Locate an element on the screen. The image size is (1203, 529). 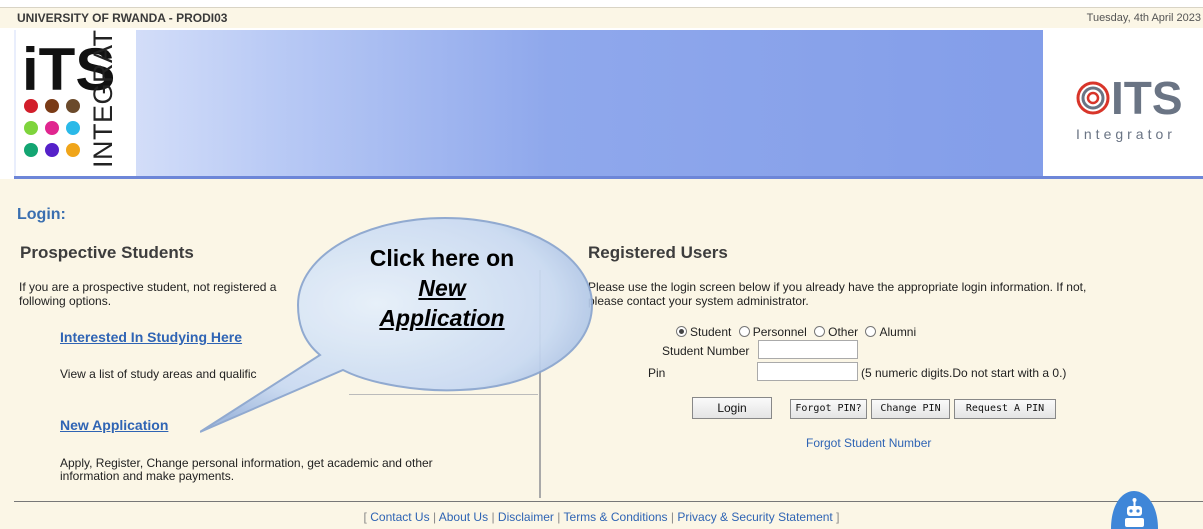
login-heading: Login: is located at coordinates (41, 214).